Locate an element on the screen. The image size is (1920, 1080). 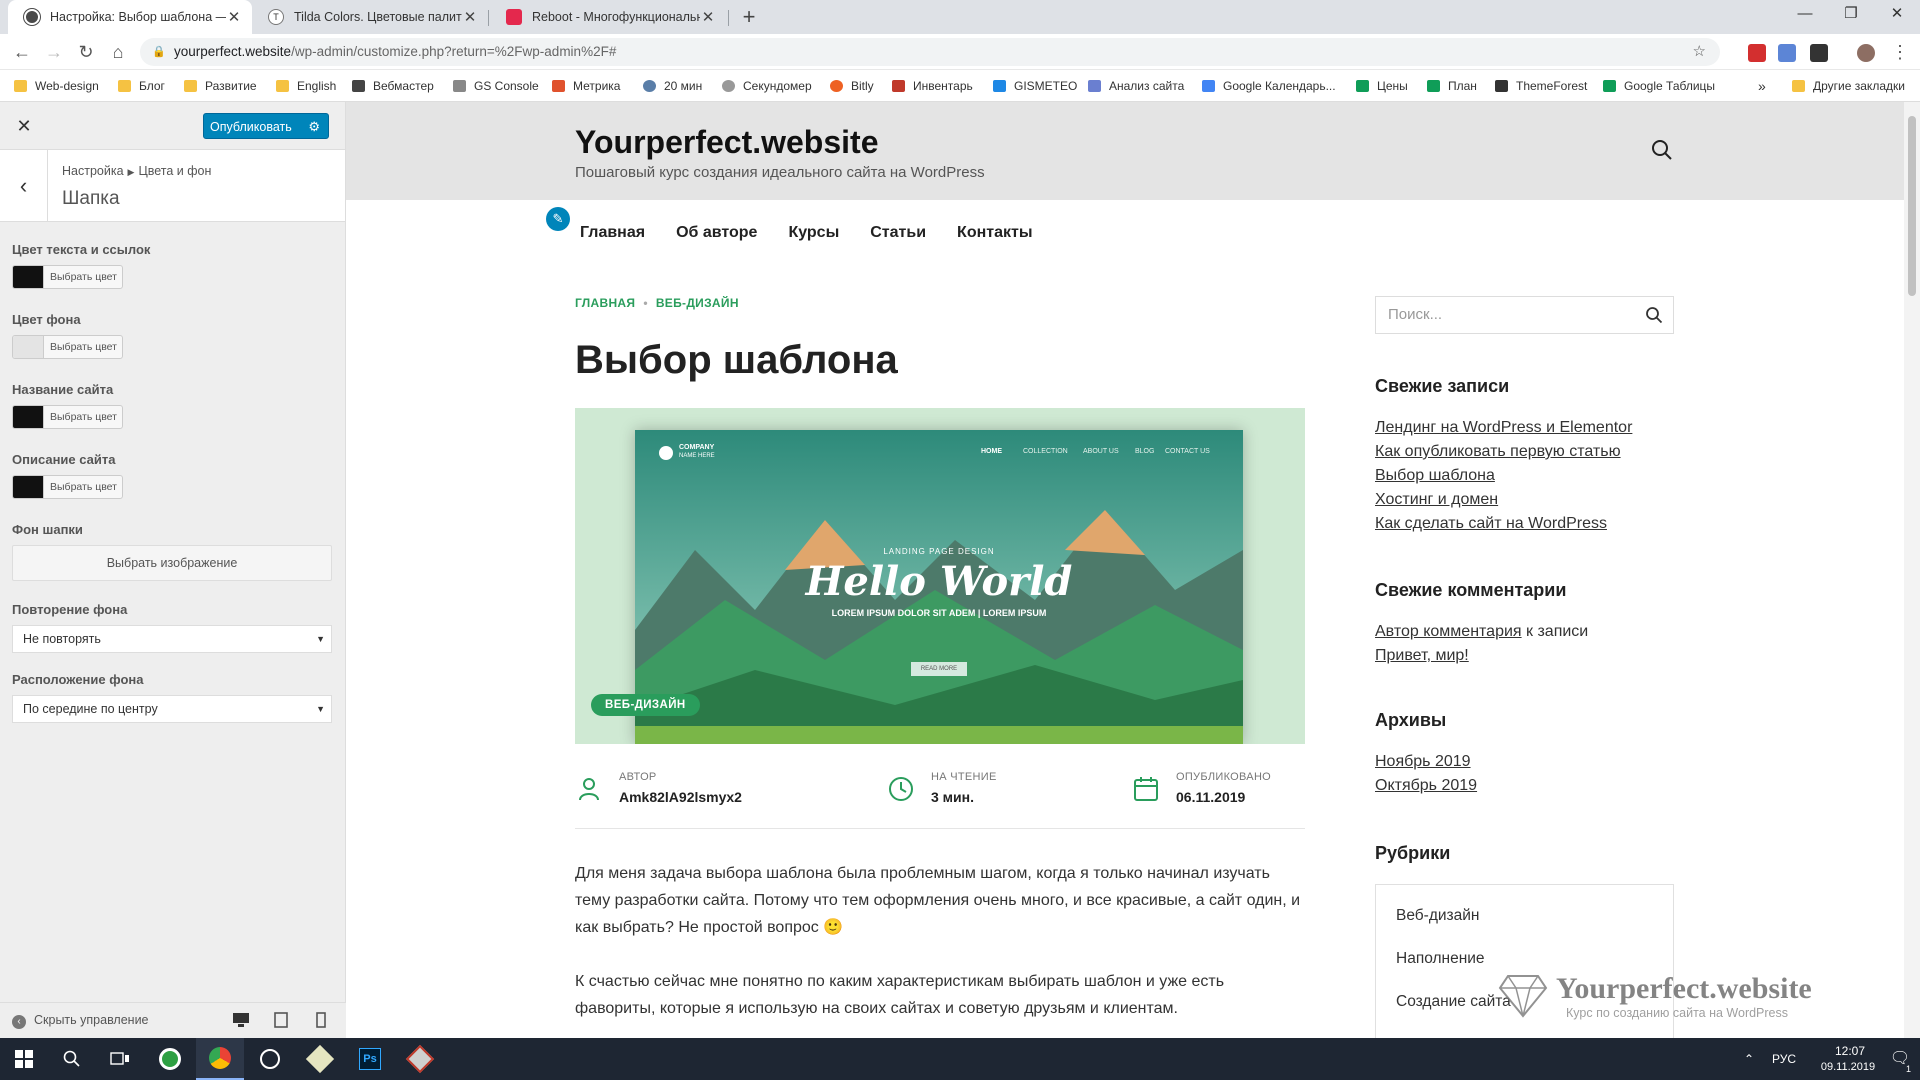
mobile-preview-icon is located at coordinates (321, 1021).